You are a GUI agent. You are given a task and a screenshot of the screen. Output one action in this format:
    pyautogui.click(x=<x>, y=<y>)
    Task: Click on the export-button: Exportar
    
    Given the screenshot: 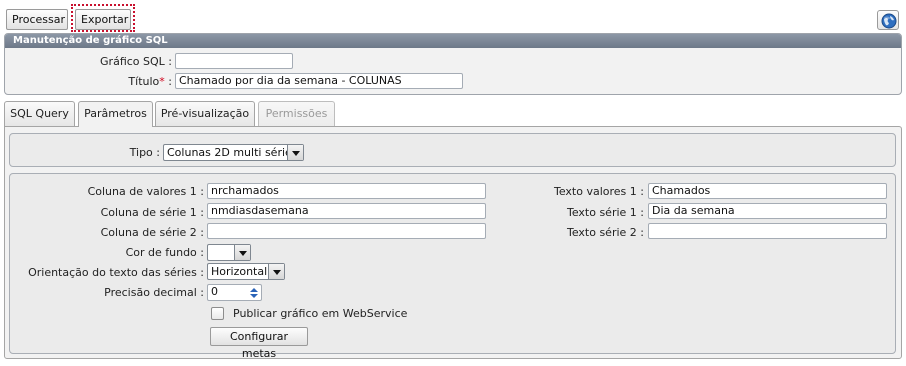 What is the action you would take?
    pyautogui.click(x=103, y=19)
    